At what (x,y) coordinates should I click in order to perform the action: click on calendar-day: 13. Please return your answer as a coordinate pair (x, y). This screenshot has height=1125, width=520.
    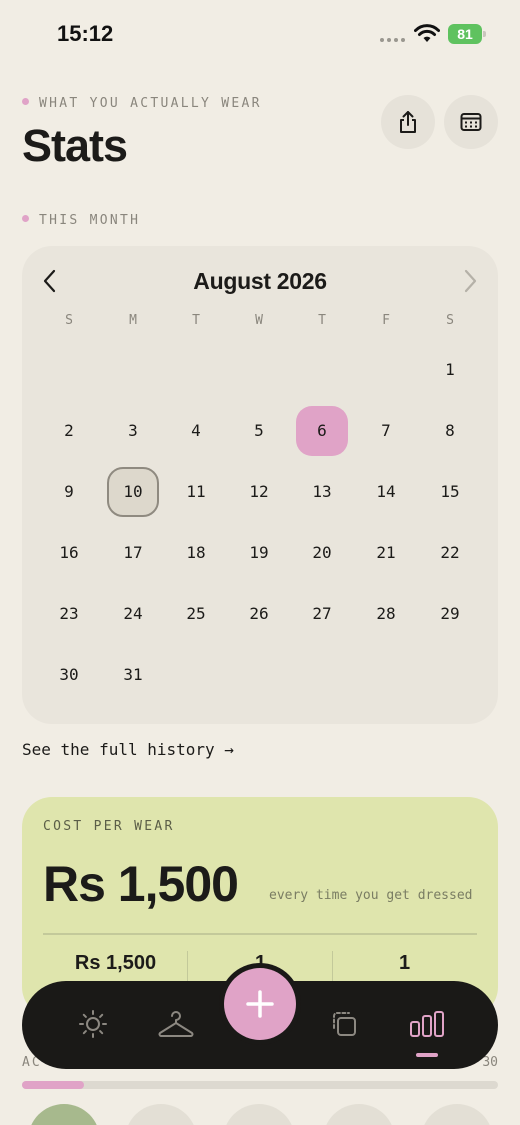
    Looking at the image, I should click on (322, 492).